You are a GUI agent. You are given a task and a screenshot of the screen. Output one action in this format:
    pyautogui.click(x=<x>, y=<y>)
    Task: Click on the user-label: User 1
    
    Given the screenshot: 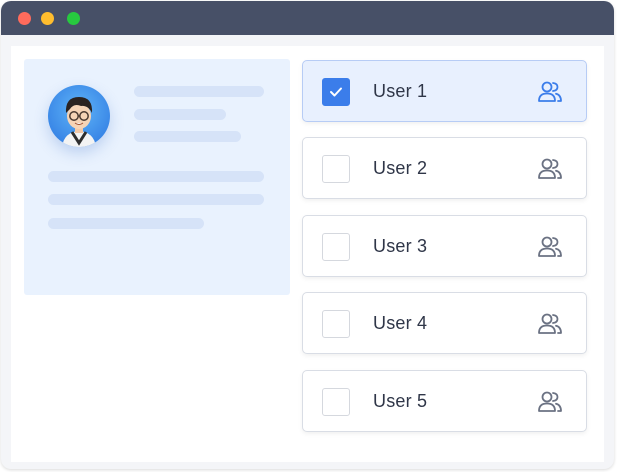 What is the action you would take?
    pyautogui.click(x=400, y=91)
    